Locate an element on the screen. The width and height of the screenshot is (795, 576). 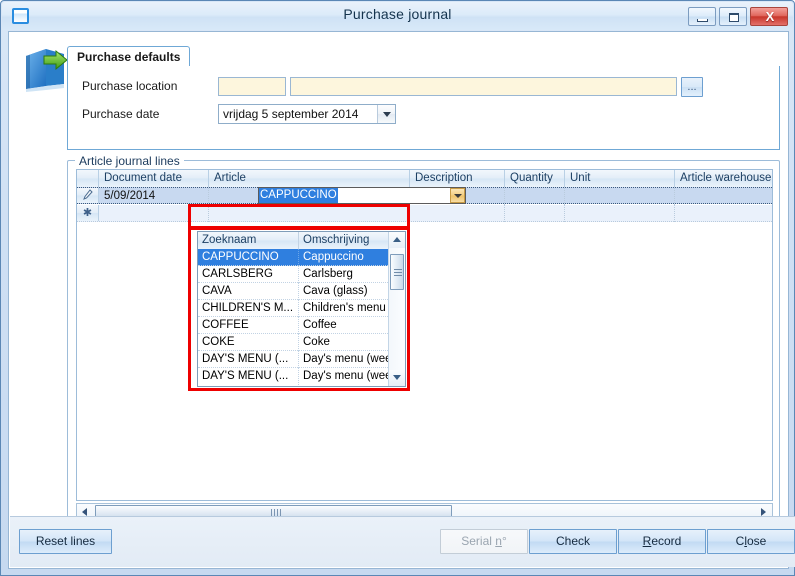
serial-no-label: Serial n° is located at coordinates (484, 541).